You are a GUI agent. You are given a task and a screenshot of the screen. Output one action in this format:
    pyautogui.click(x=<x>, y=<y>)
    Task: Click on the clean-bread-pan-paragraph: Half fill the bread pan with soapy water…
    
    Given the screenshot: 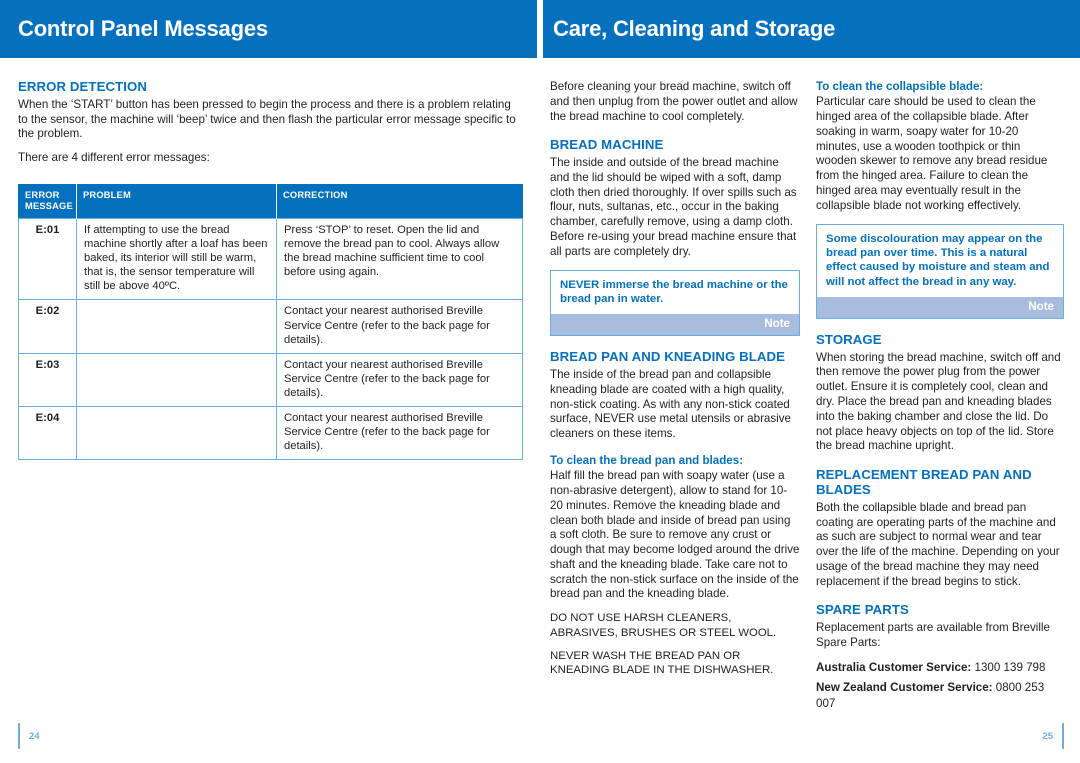 What is the action you would take?
    pyautogui.click(x=675, y=535)
    